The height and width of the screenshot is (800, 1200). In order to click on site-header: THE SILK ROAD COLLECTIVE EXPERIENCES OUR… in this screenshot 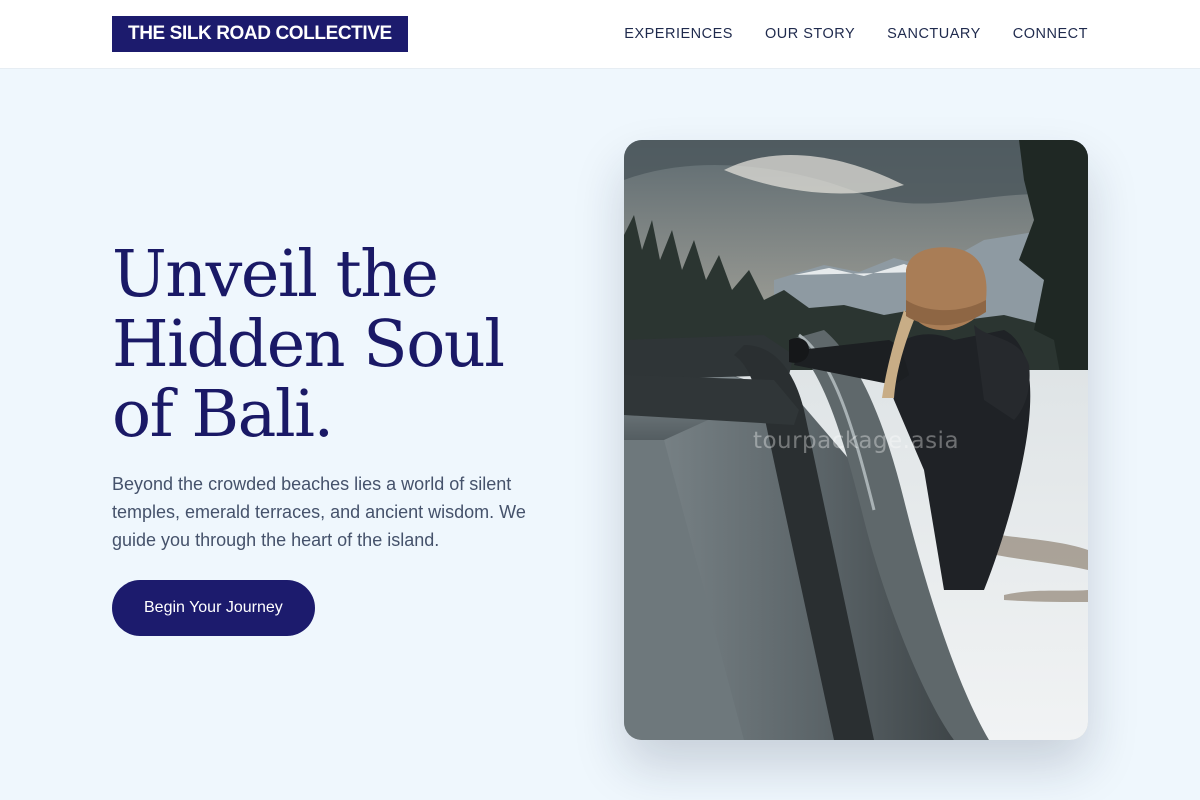, I will do `click(600, 34)`.